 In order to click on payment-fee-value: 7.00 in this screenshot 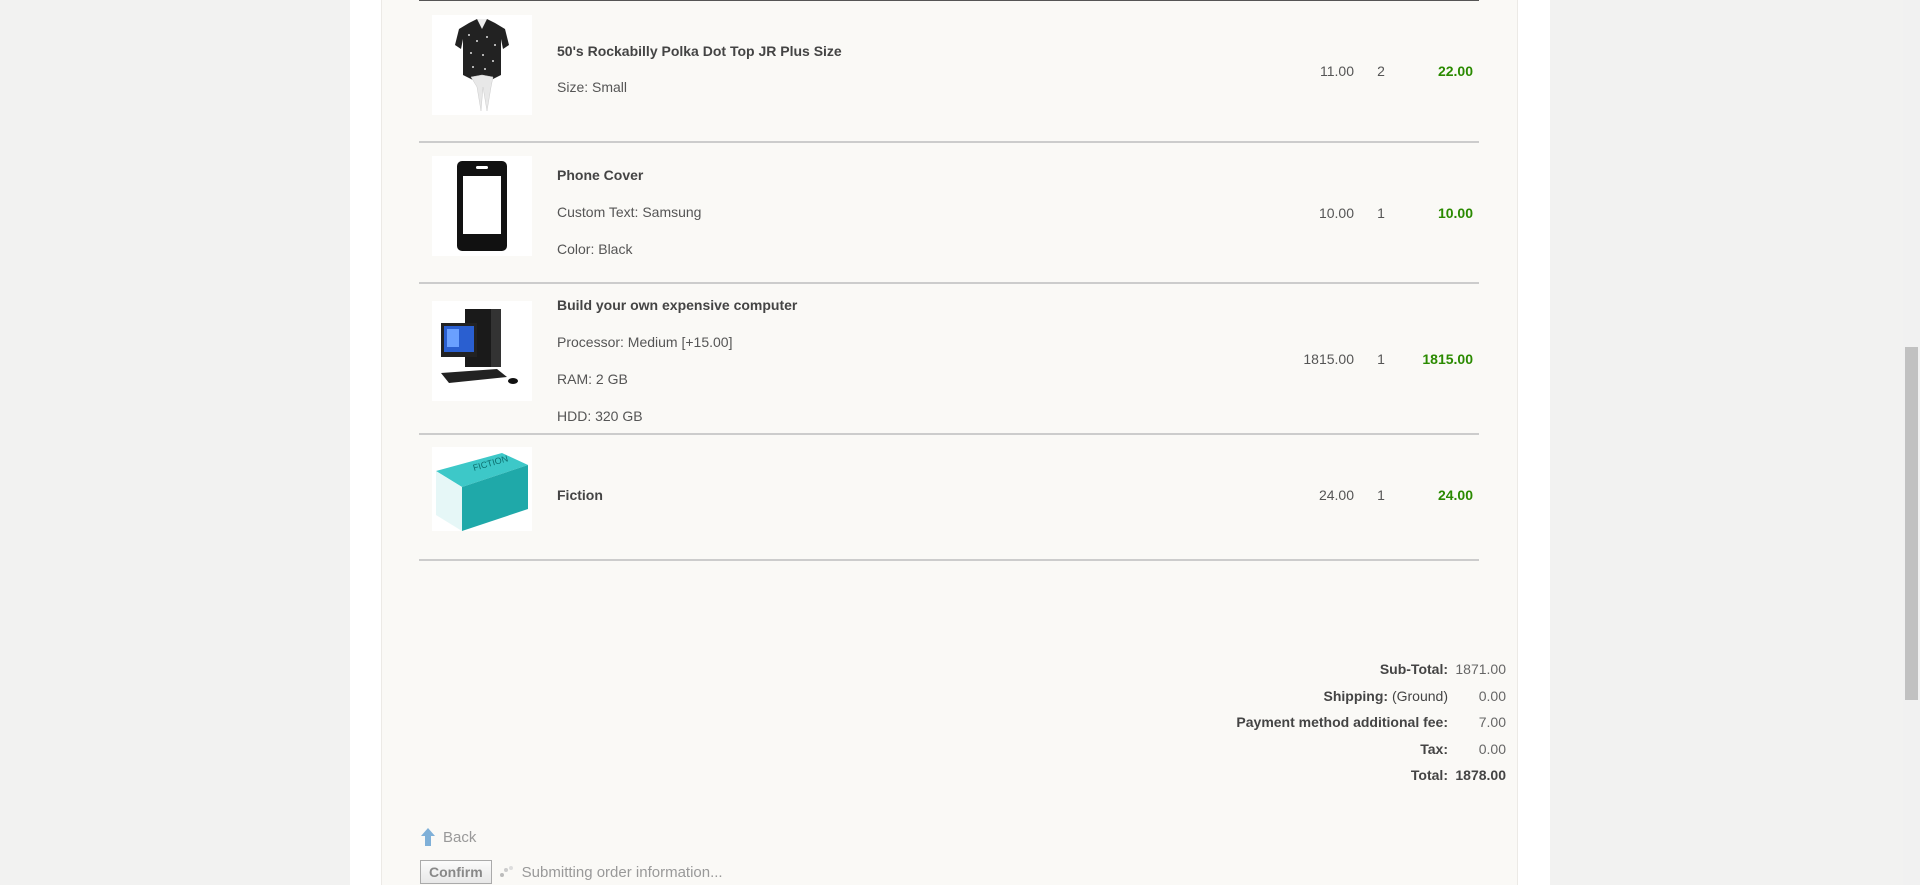, I will do `click(1492, 722)`.